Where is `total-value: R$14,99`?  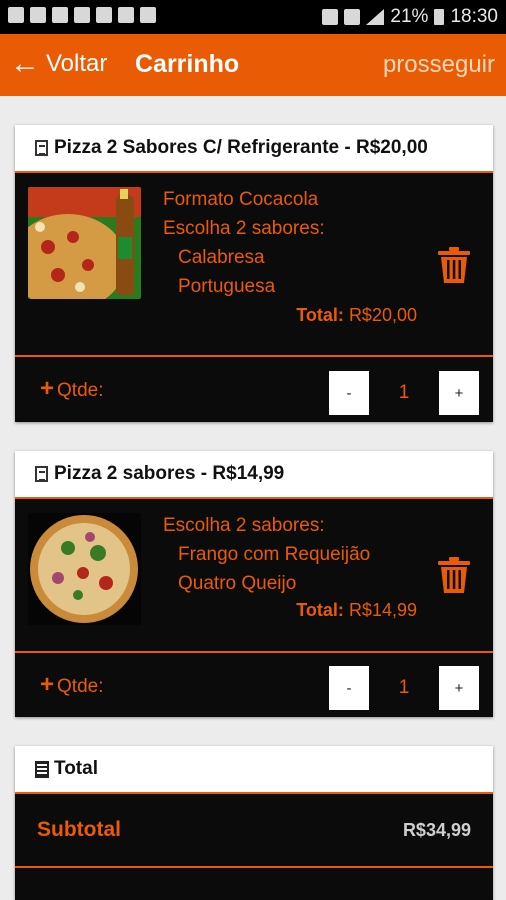
total-value: R$14,99 is located at coordinates (382, 610).